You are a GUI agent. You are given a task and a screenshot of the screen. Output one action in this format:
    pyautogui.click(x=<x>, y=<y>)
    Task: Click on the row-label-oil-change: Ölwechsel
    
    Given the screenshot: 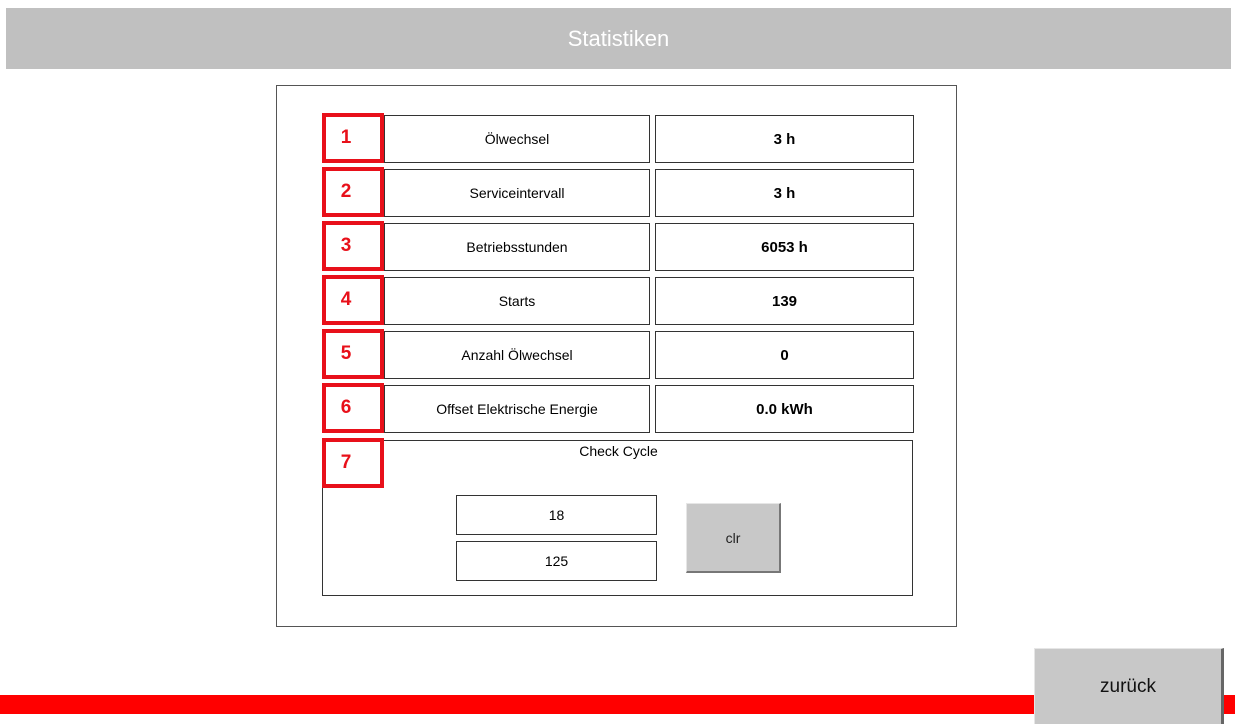 What is the action you would take?
    pyautogui.click(x=517, y=139)
    